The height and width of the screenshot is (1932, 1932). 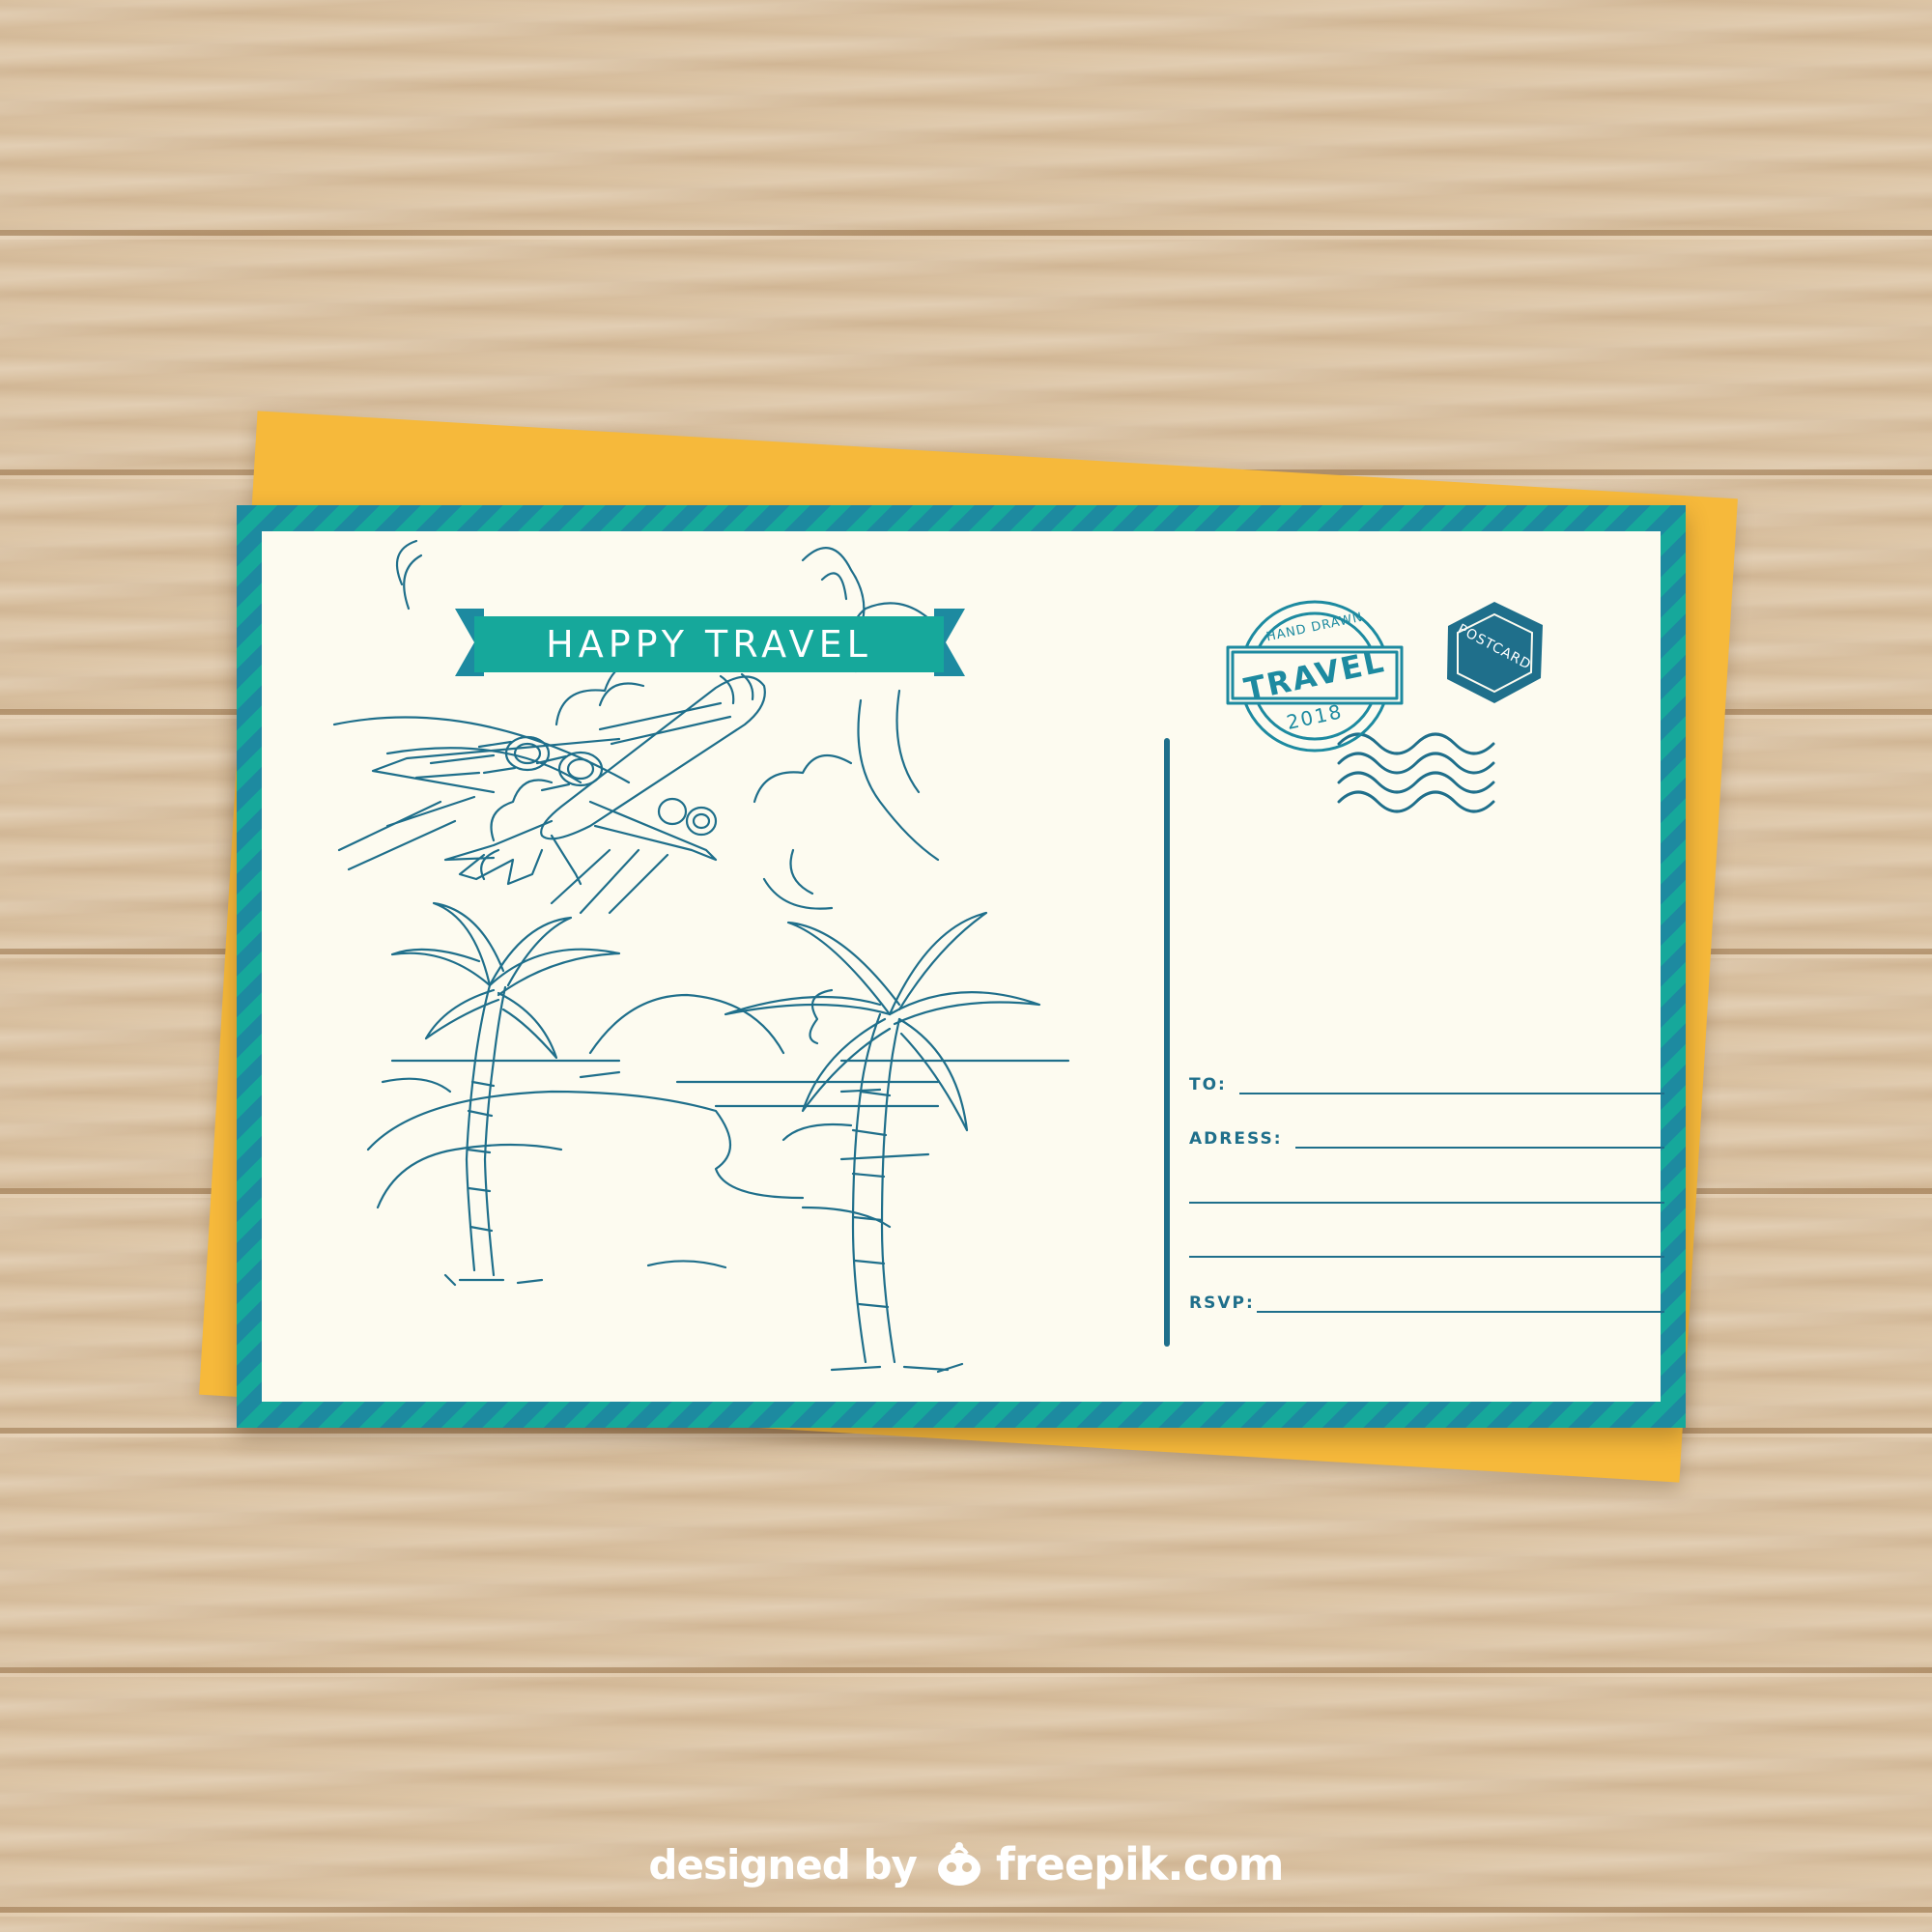 What do you see at coordinates (1451, 1093) in the screenshot?
I see `to-line` at bounding box center [1451, 1093].